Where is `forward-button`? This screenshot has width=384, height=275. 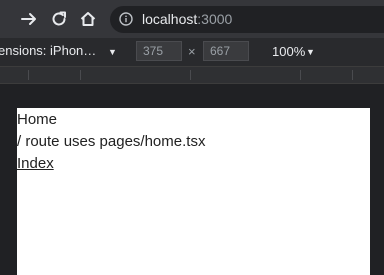 forward-button is located at coordinates (29, 19).